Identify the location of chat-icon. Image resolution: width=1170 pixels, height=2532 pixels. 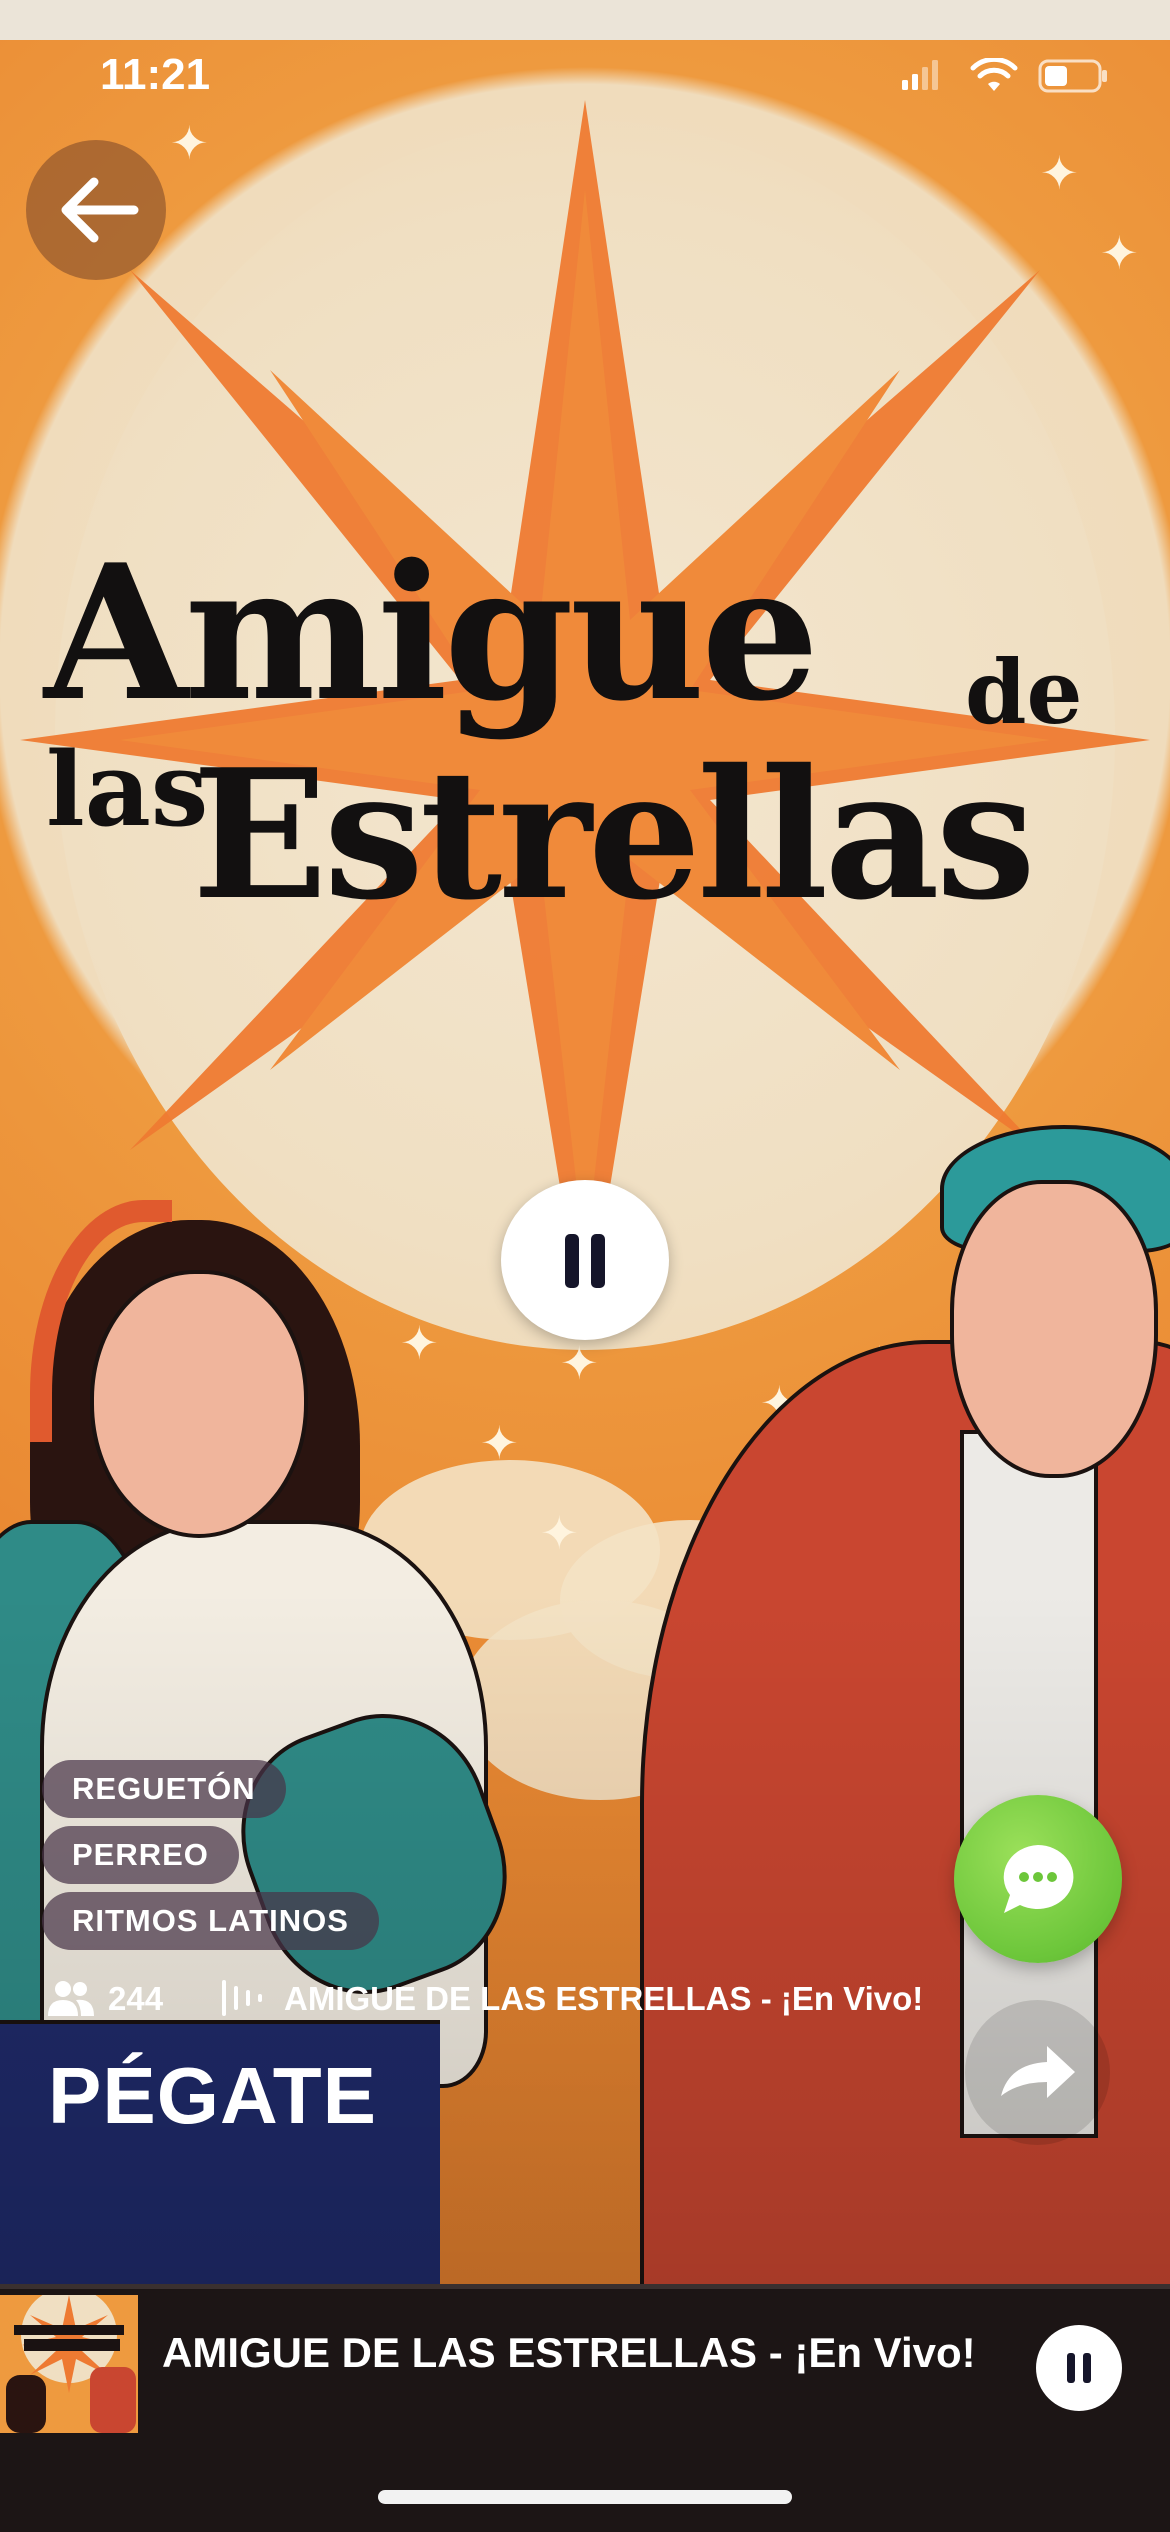
(1038, 1879).